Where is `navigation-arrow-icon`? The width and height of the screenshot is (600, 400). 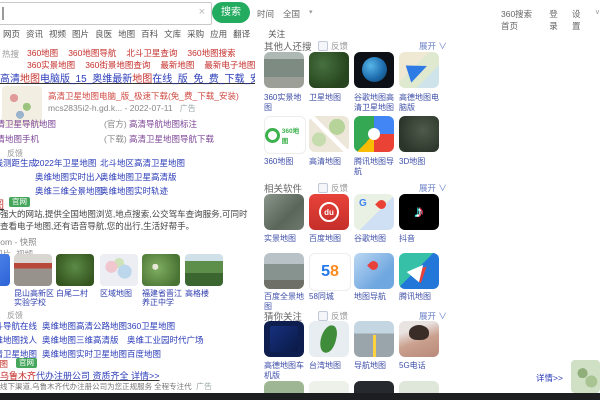
navigation-arrow-icon is located at coordinates (419, 271).